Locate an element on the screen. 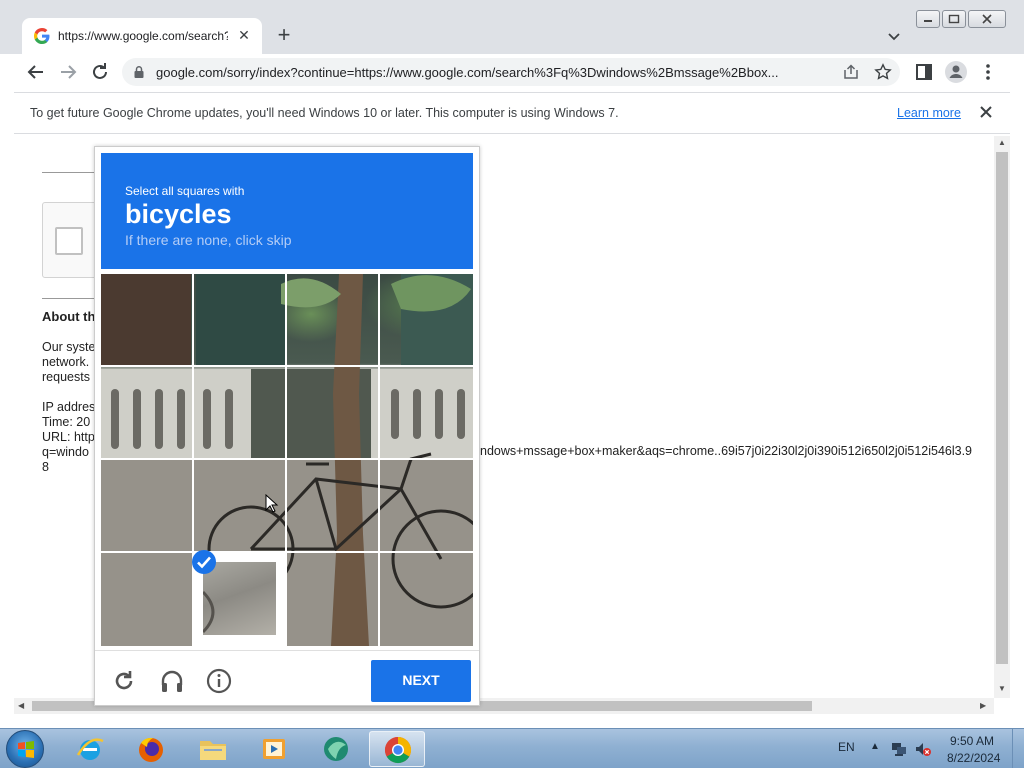 The image size is (1024, 768). body-line: Our syste is located at coordinates (69, 347).